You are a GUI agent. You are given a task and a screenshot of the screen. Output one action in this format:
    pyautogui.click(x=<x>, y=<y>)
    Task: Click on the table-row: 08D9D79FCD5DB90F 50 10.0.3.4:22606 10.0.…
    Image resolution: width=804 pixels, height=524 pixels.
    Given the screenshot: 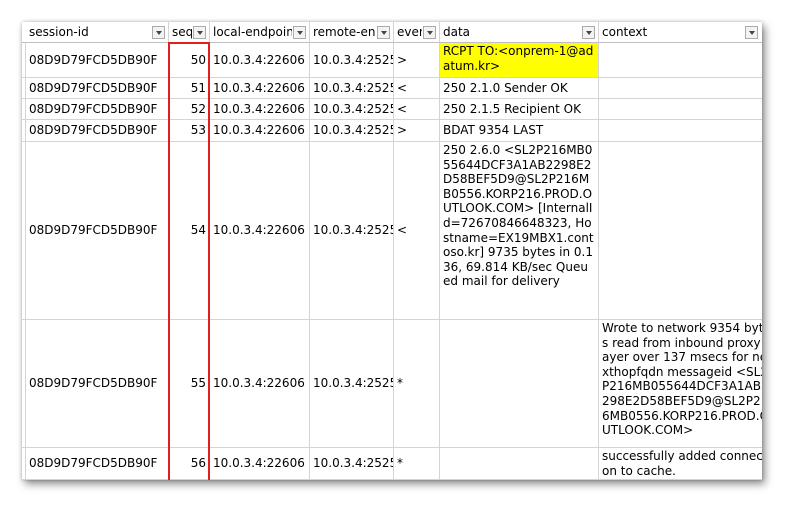 What is the action you would take?
    pyautogui.click(x=392, y=60)
    